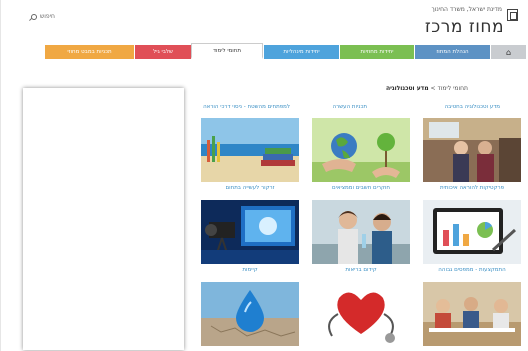 This screenshot has height=351, width=528. I want to click on heart-stethoscope-photo-icon, so click(361, 314).